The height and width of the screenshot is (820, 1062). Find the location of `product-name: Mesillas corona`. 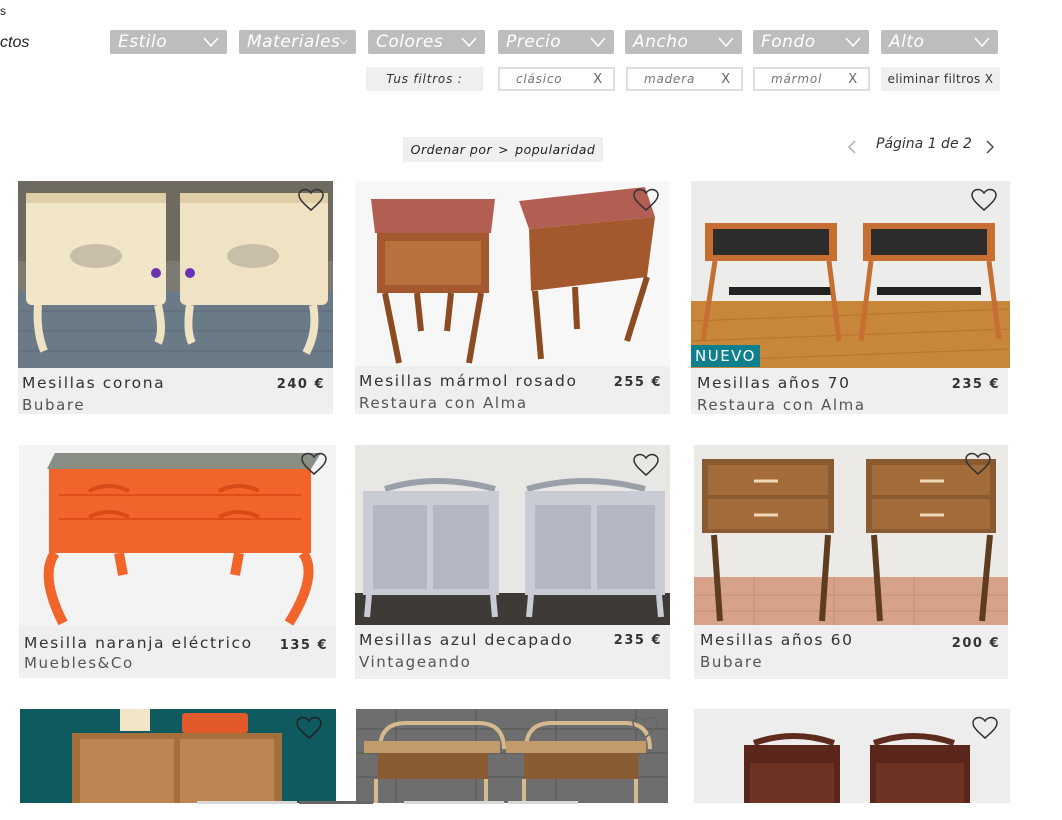

product-name: Mesillas corona is located at coordinates (94, 383).